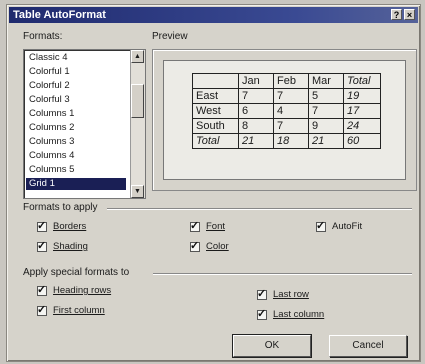  I want to click on first-column-checkbox: ✓ First column, so click(71, 310).